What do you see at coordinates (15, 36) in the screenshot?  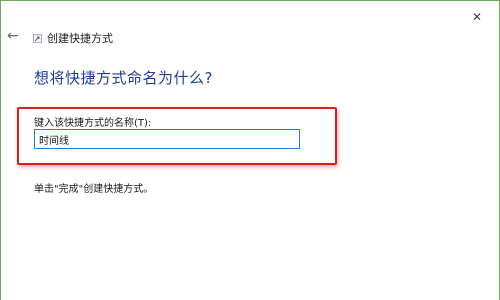 I see `back-arrow-icon: ←` at bounding box center [15, 36].